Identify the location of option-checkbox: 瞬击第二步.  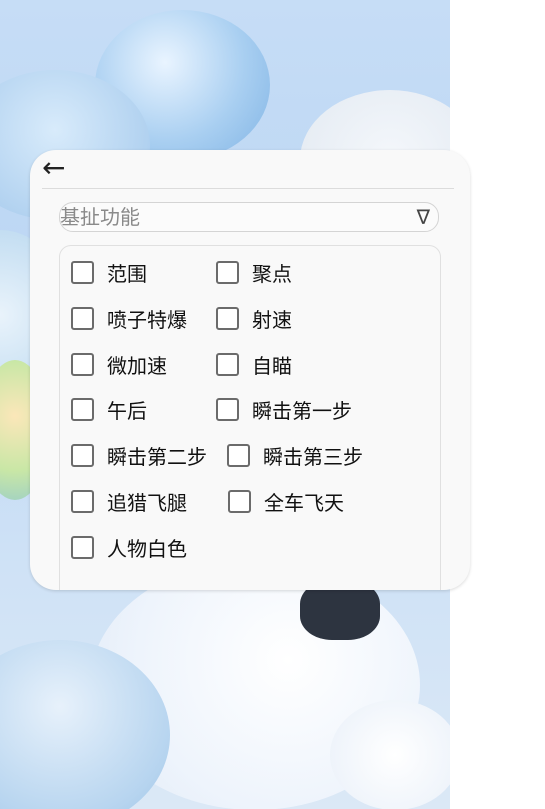
(139, 455).